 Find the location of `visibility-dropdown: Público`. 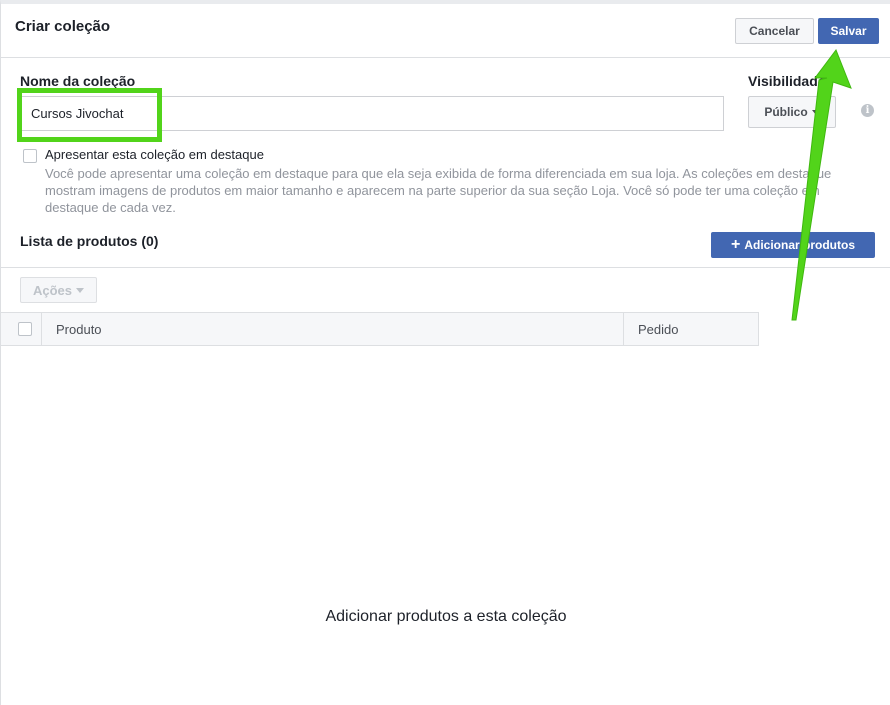

visibility-dropdown: Público is located at coordinates (792, 112).